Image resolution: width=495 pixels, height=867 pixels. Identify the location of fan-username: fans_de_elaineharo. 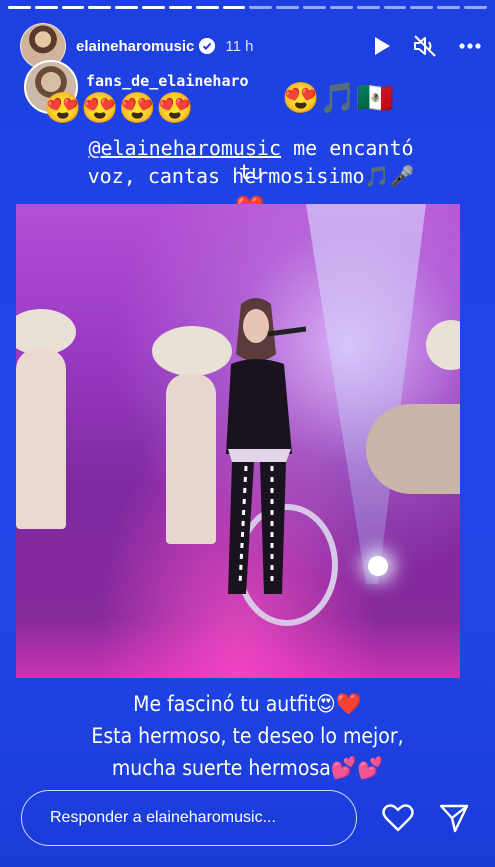
(167, 81).